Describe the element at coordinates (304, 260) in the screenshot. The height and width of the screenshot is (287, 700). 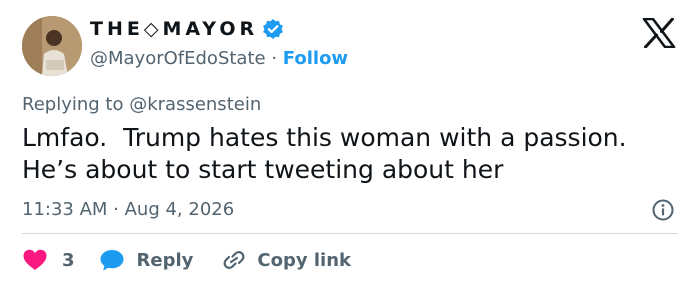
I see `copy-link-label: Copy link` at that location.